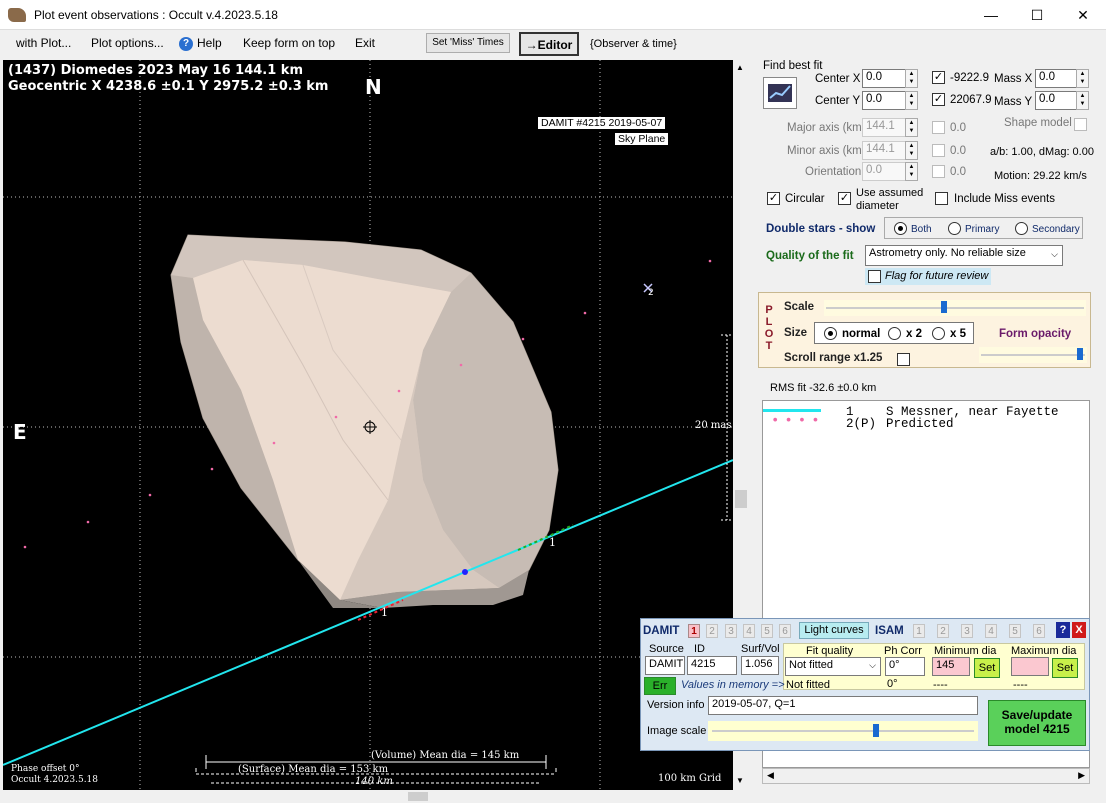 This screenshot has width=1106, height=803. What do you see at coordinates (767, 631) in the screenshot?
I see `damit-tab-5: 5` at bounding box center [767, 631].